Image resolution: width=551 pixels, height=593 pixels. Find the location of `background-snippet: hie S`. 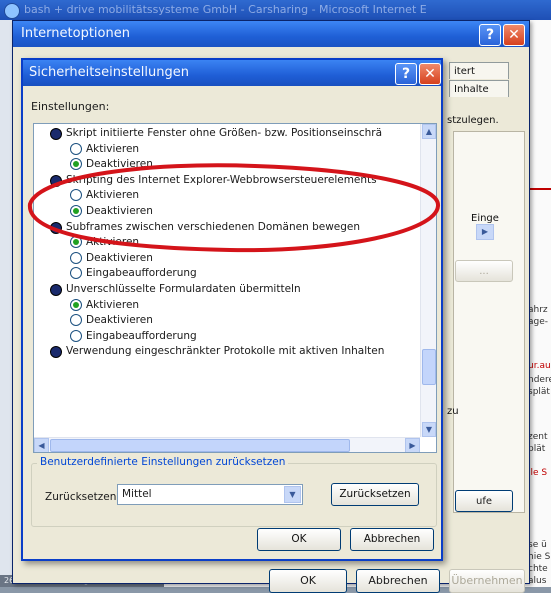

background-snippet: hie S is located at coordinates (539, 557).